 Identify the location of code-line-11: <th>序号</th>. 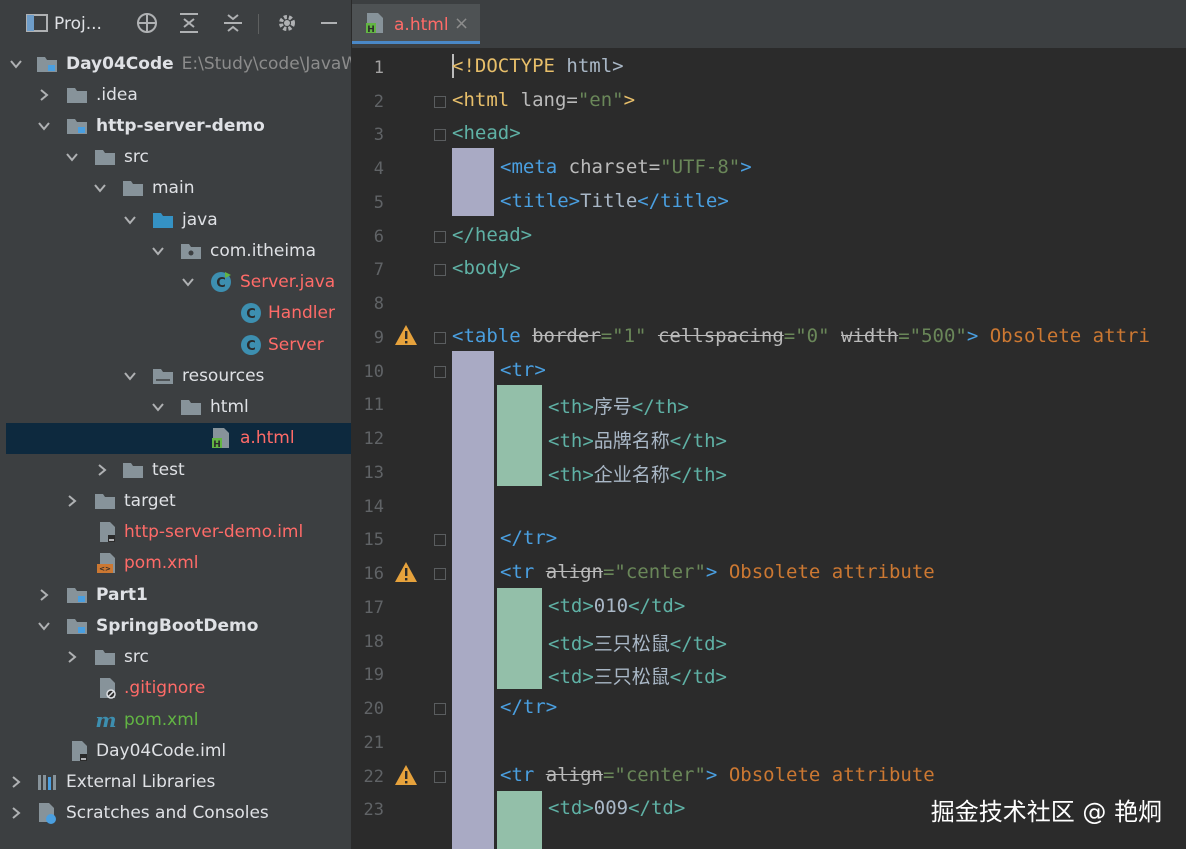
(618, 405).